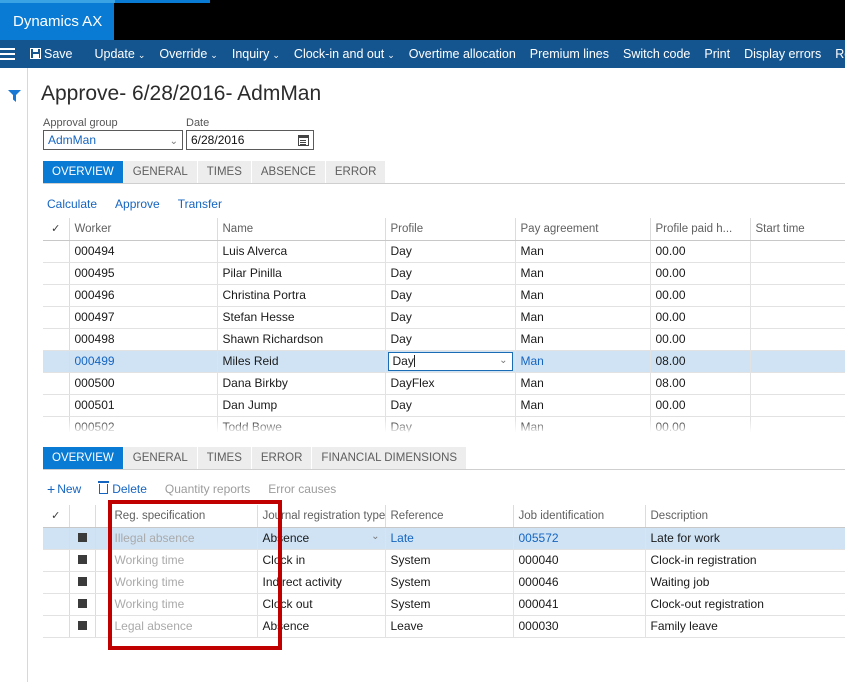  What do you see at coordinates (143, 427) in the screenshot?
I see `cell-worker: 000502` at bounding box center [143, 427].